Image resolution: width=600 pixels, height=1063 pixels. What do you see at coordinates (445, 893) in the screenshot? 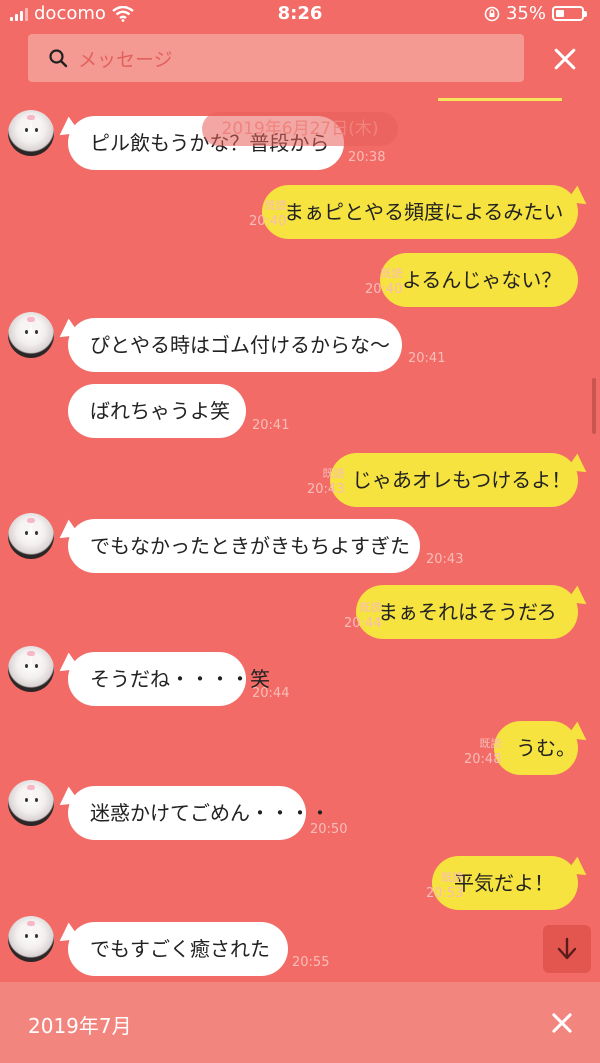
I see `message-time: 20:53` at bounding box center [445, 893].